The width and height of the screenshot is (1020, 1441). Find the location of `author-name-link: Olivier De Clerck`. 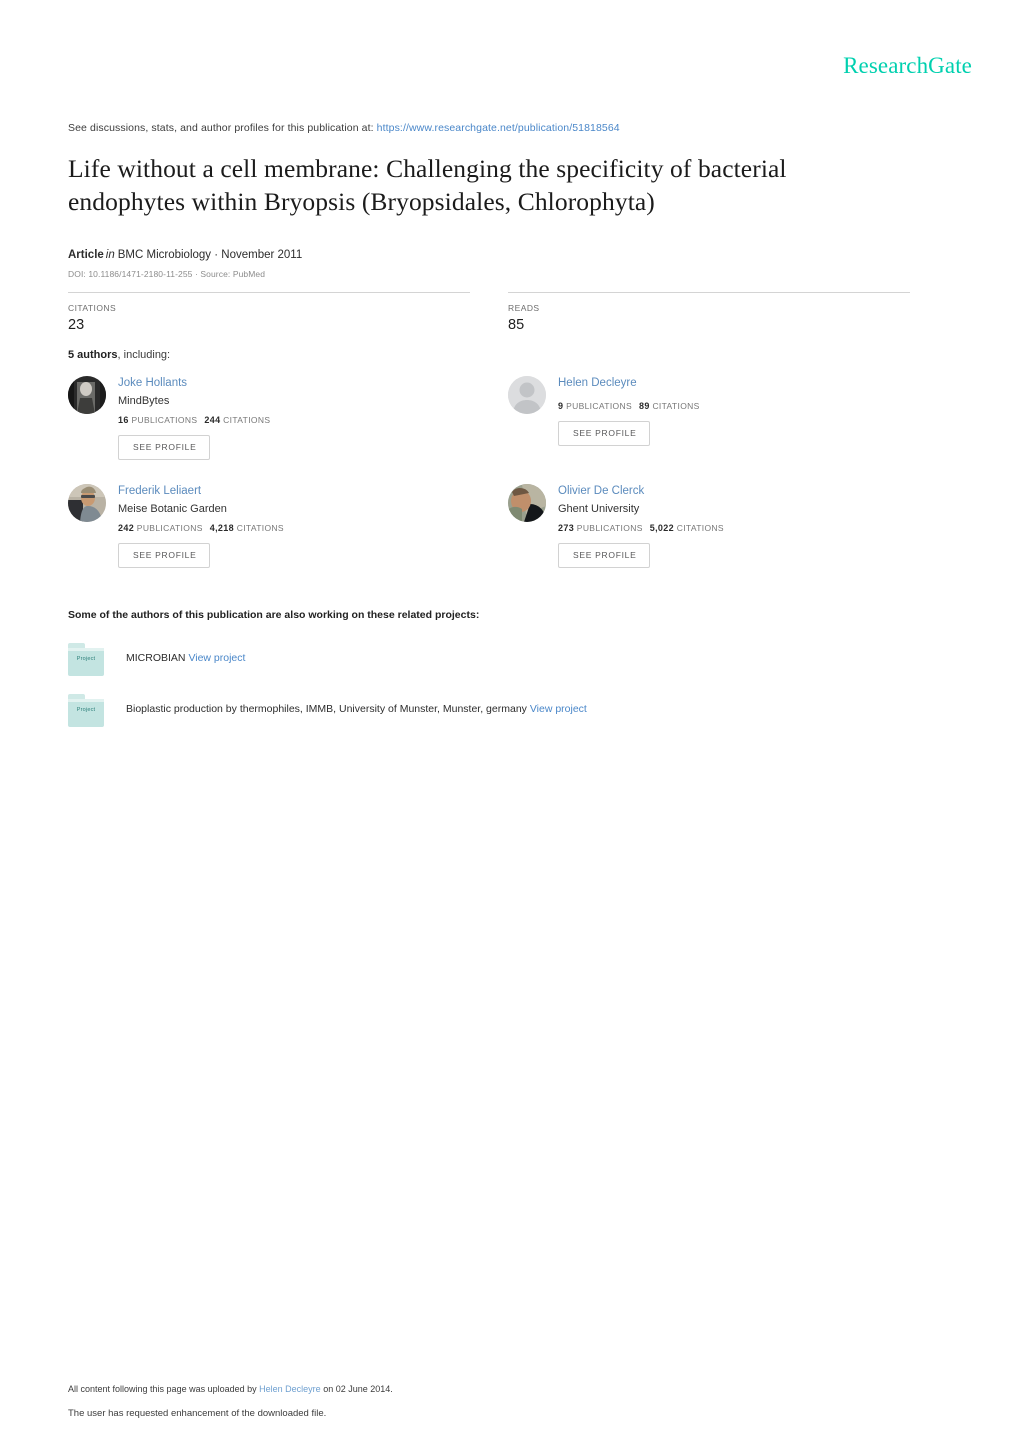

author-name-link: Olivier De Clerck is located at coordinates (743, 491).